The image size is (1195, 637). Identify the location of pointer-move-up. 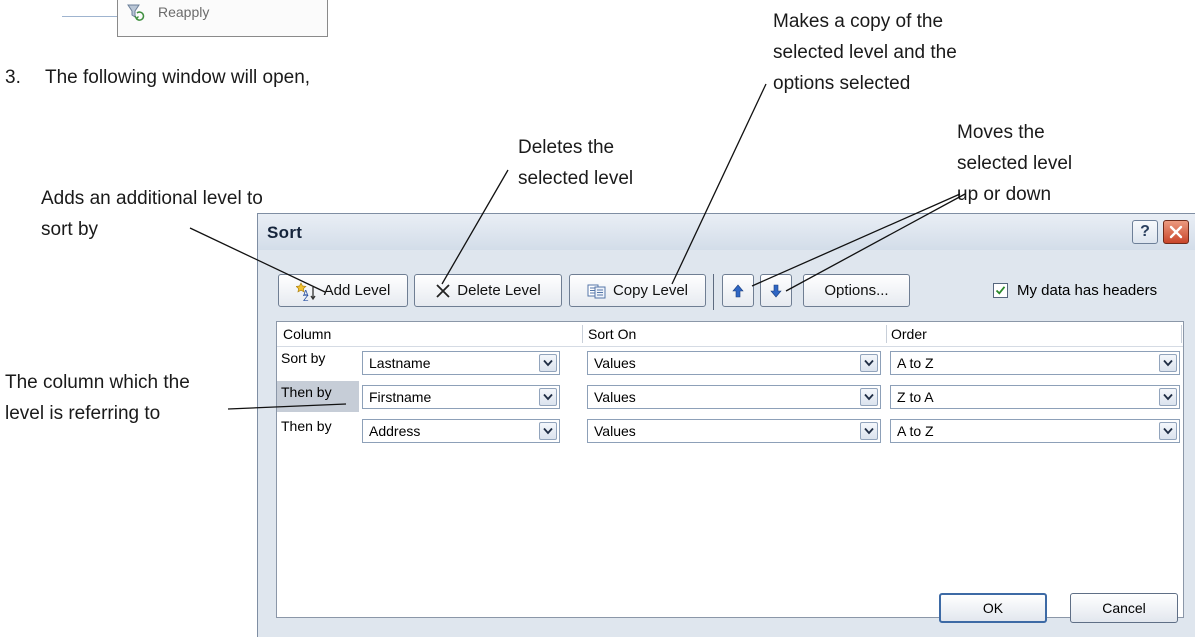
(856, 240).